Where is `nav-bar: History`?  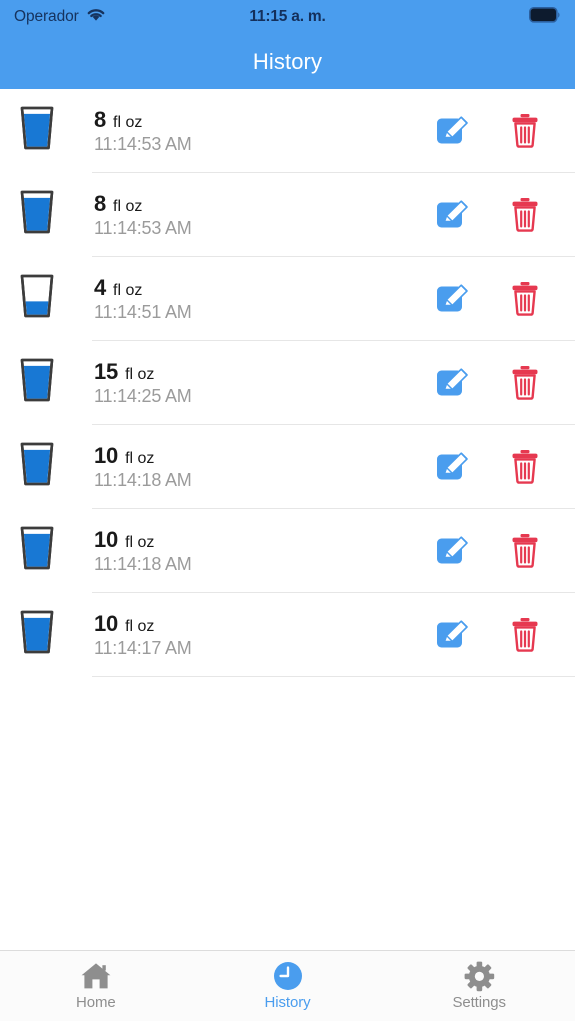 nav-bar: History is located at coordinates (287, 61).